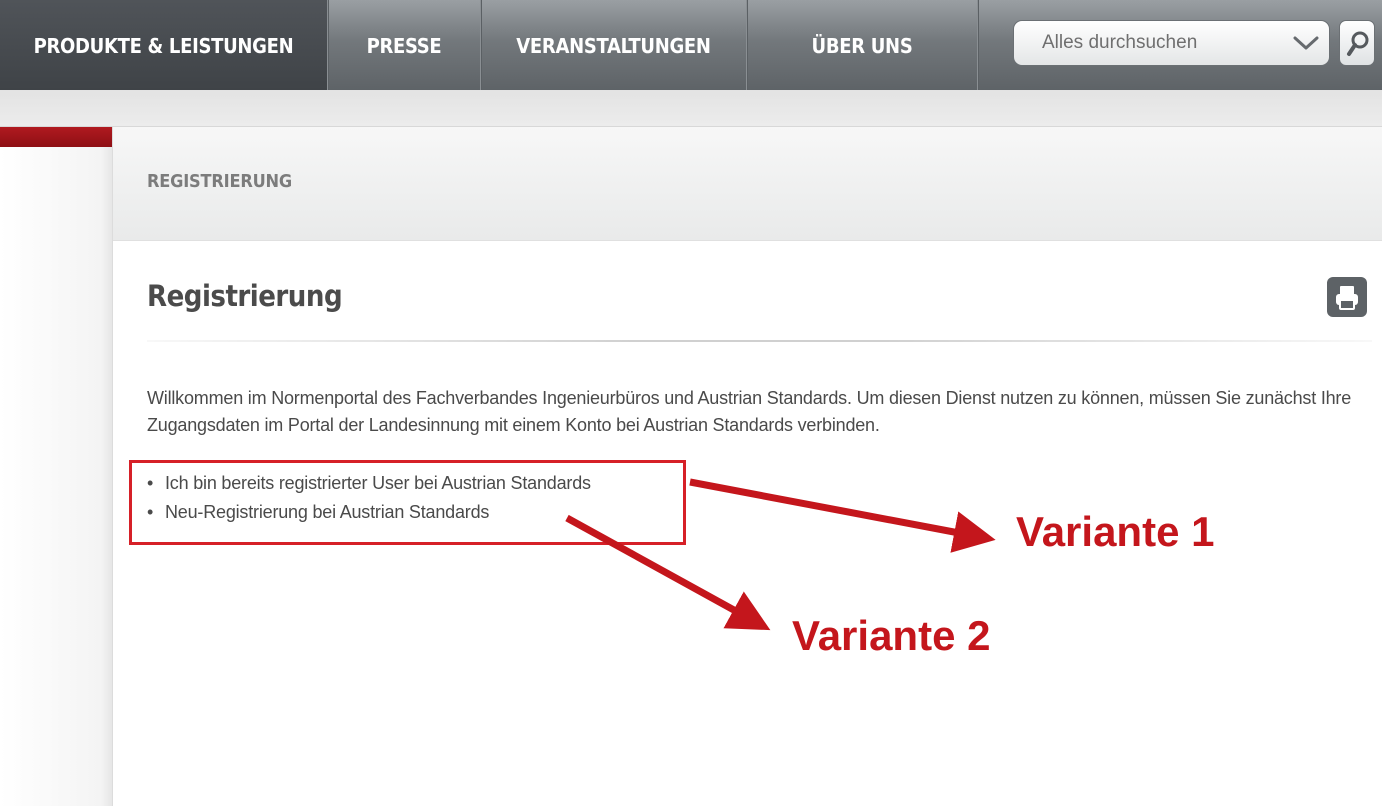 The image size is (1382, 806). I want to click on annotation-variant-2: Variante 2, so click(891, 635).